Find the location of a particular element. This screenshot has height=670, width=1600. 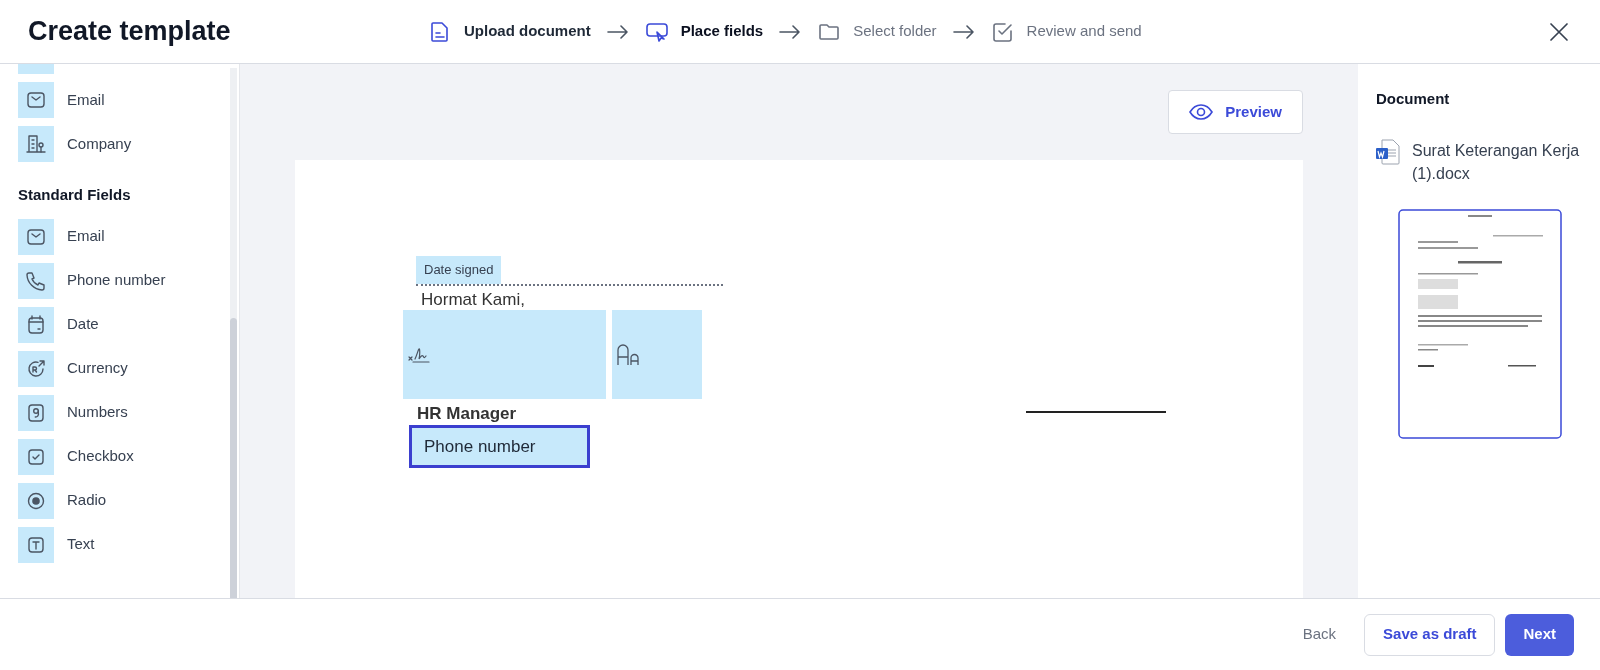

step-tab: Place fields is located at coordinates (704, 31).